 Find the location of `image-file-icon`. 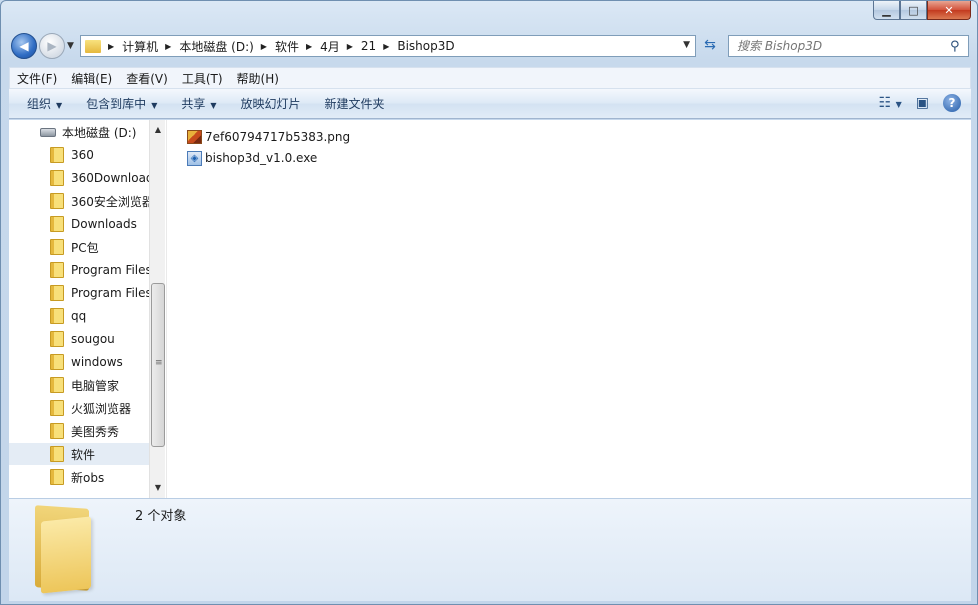

image-file-icon is located at coordinates (194, 137).